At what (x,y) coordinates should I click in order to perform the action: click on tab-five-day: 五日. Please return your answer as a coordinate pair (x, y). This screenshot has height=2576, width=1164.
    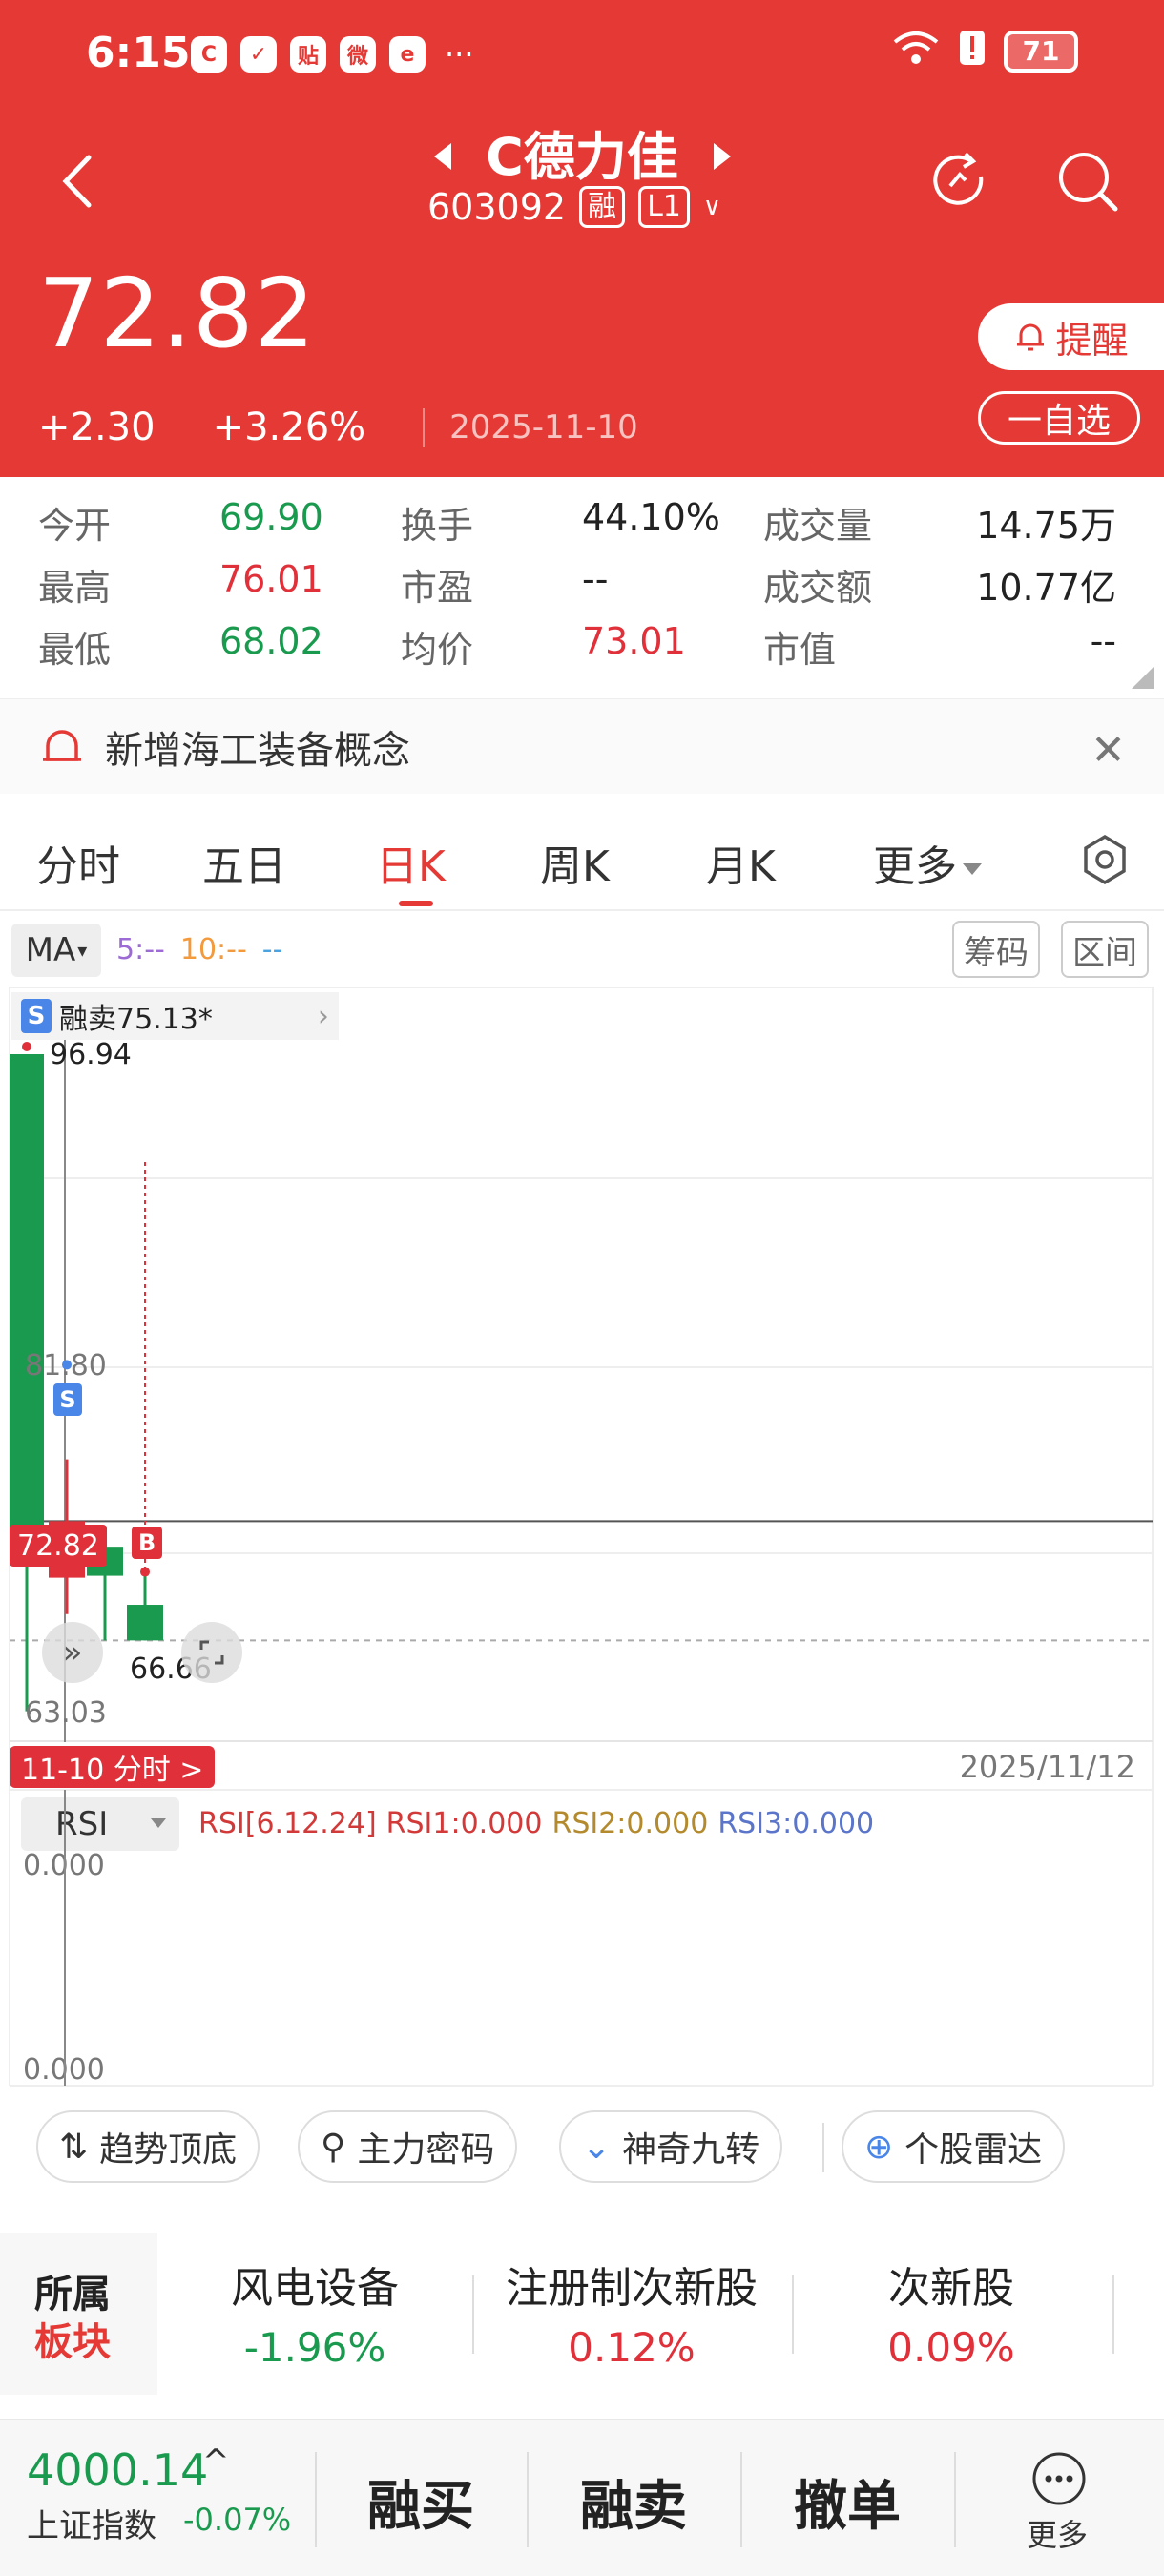
    Looking at the image, I should click on (244, 862).